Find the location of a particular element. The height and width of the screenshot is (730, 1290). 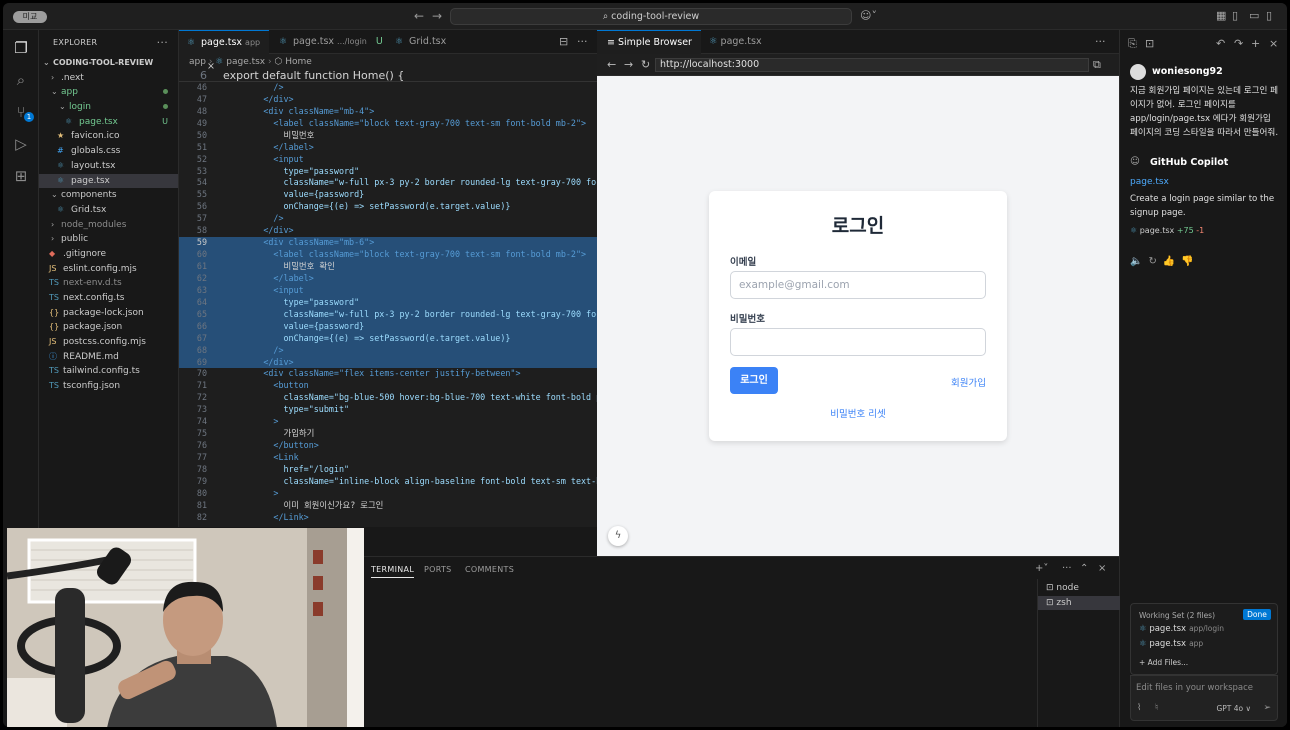

model-picker: GPT 4o ∨ is located at coordinates (1233, 708).